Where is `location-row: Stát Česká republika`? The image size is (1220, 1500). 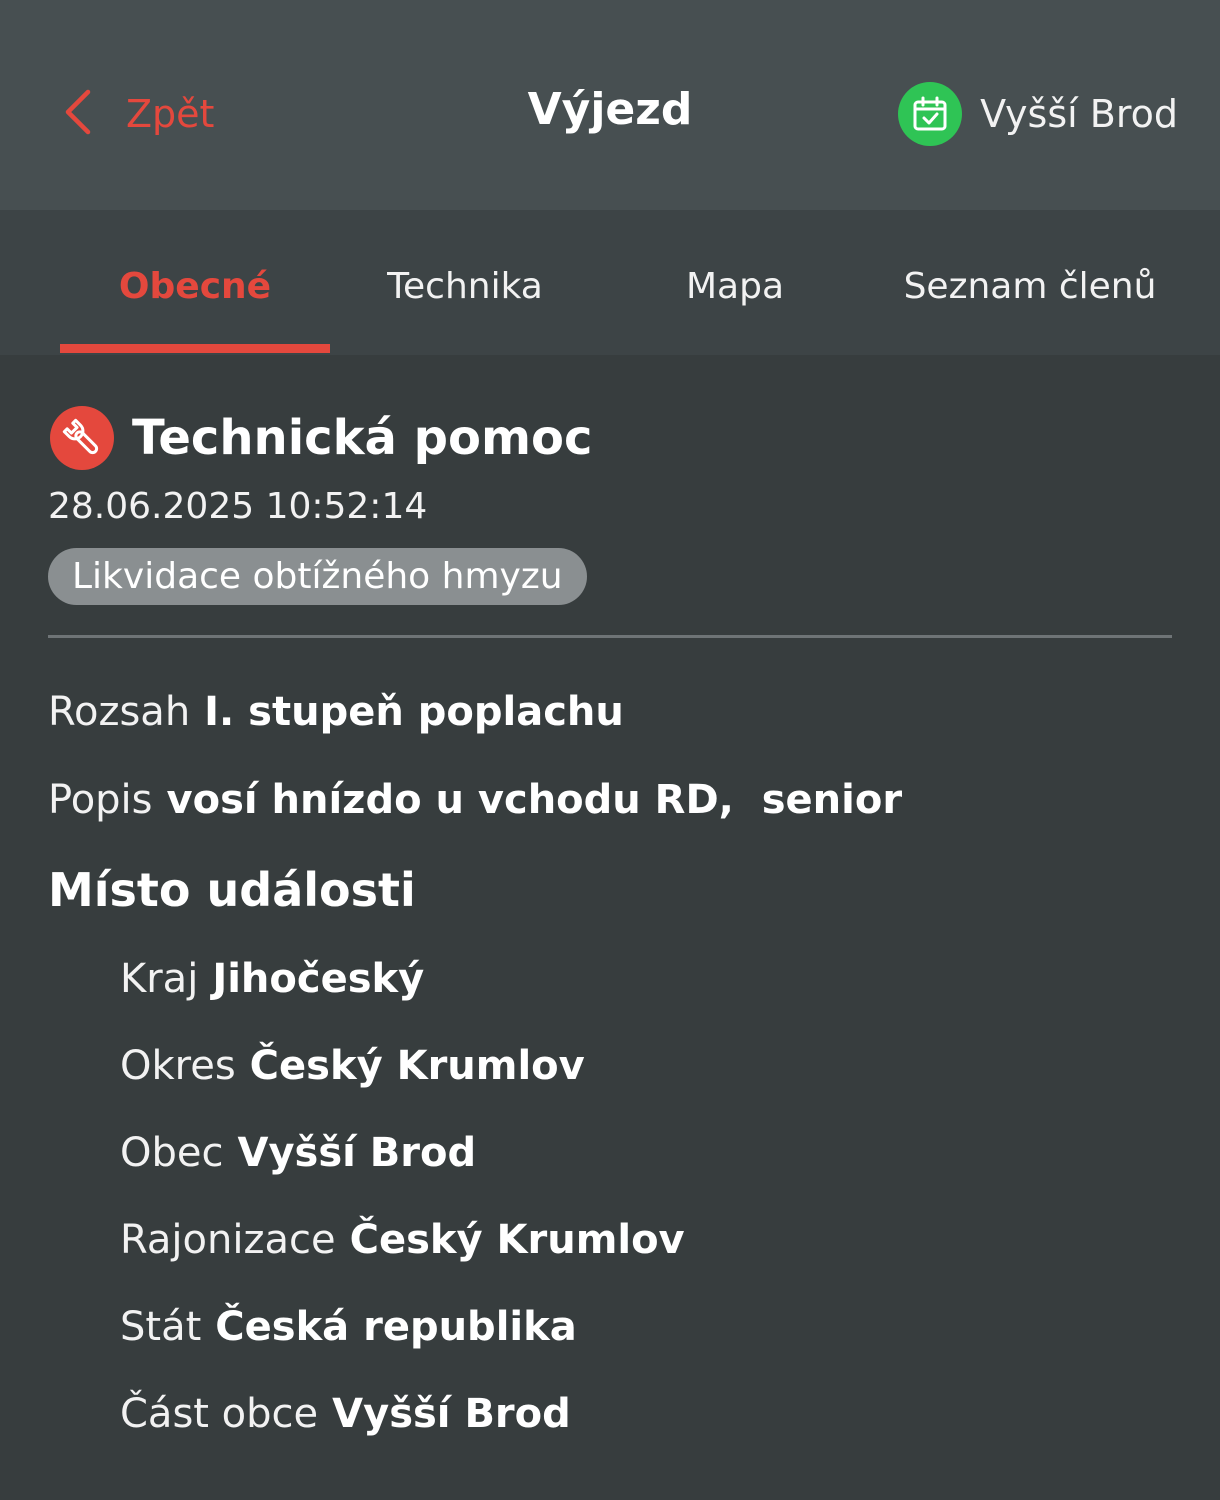
location-row: Stát Česká republika is located at coordinates (610, 1327).